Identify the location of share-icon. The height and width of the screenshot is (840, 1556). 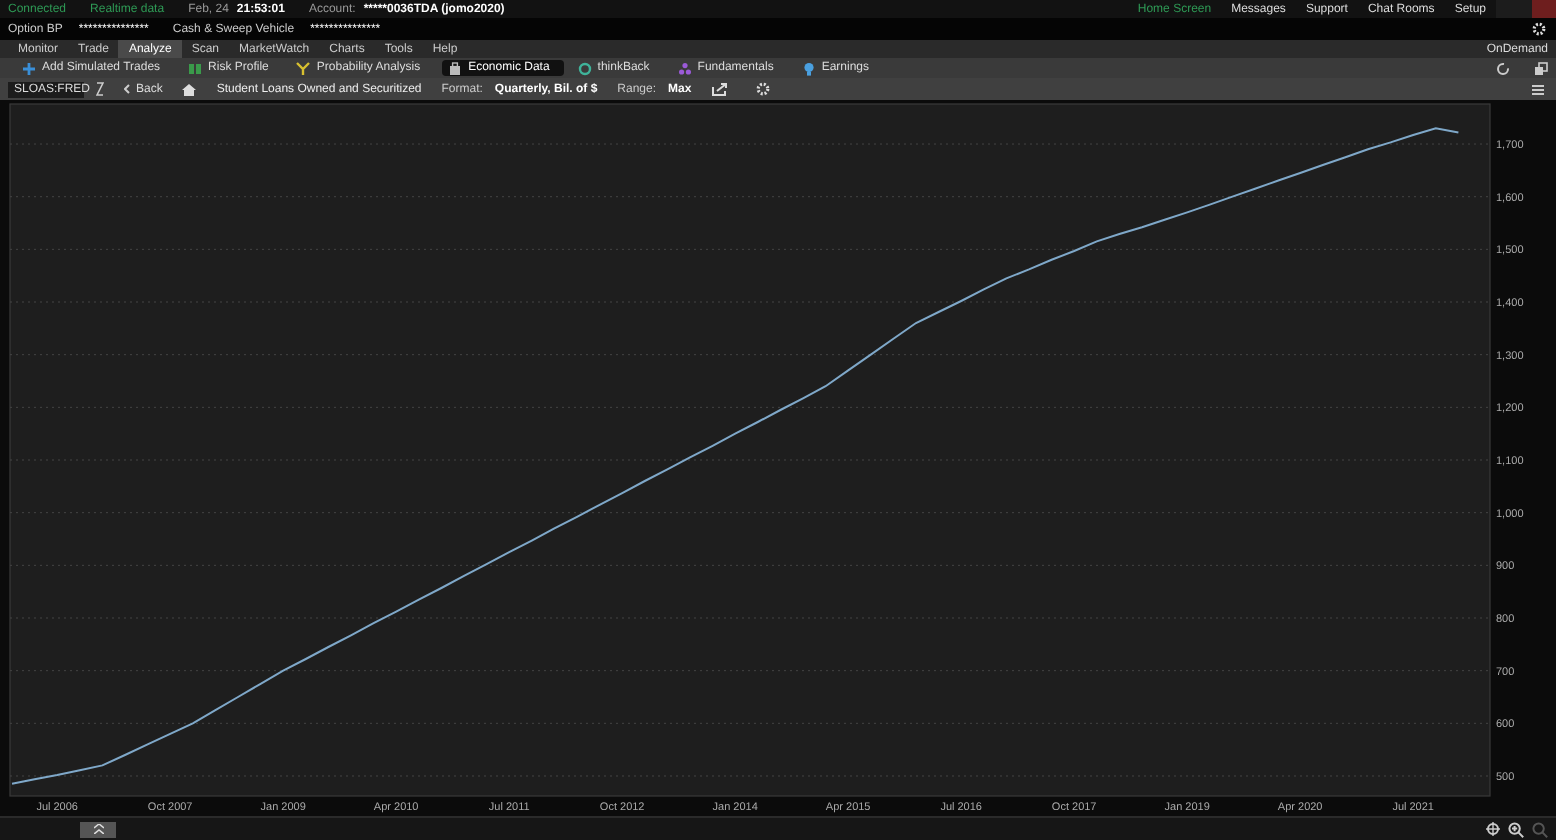
(719, 89).